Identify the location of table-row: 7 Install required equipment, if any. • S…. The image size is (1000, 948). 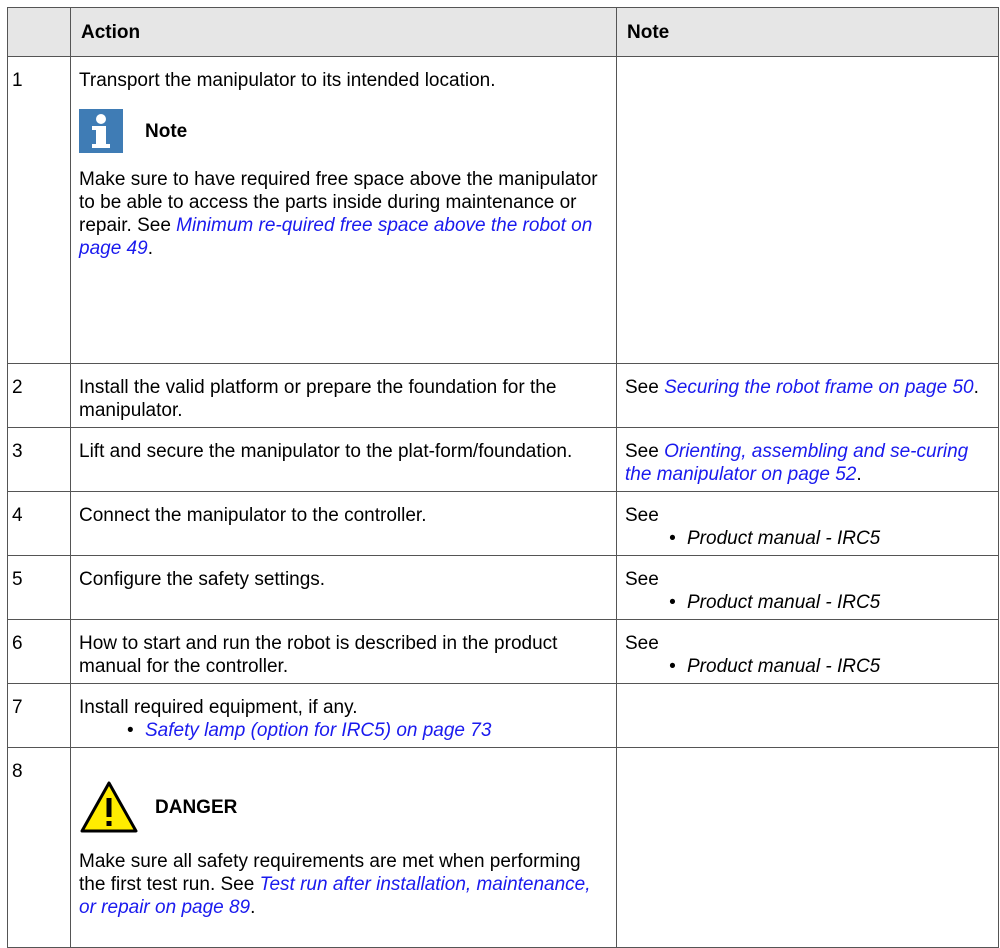
(503, 715).